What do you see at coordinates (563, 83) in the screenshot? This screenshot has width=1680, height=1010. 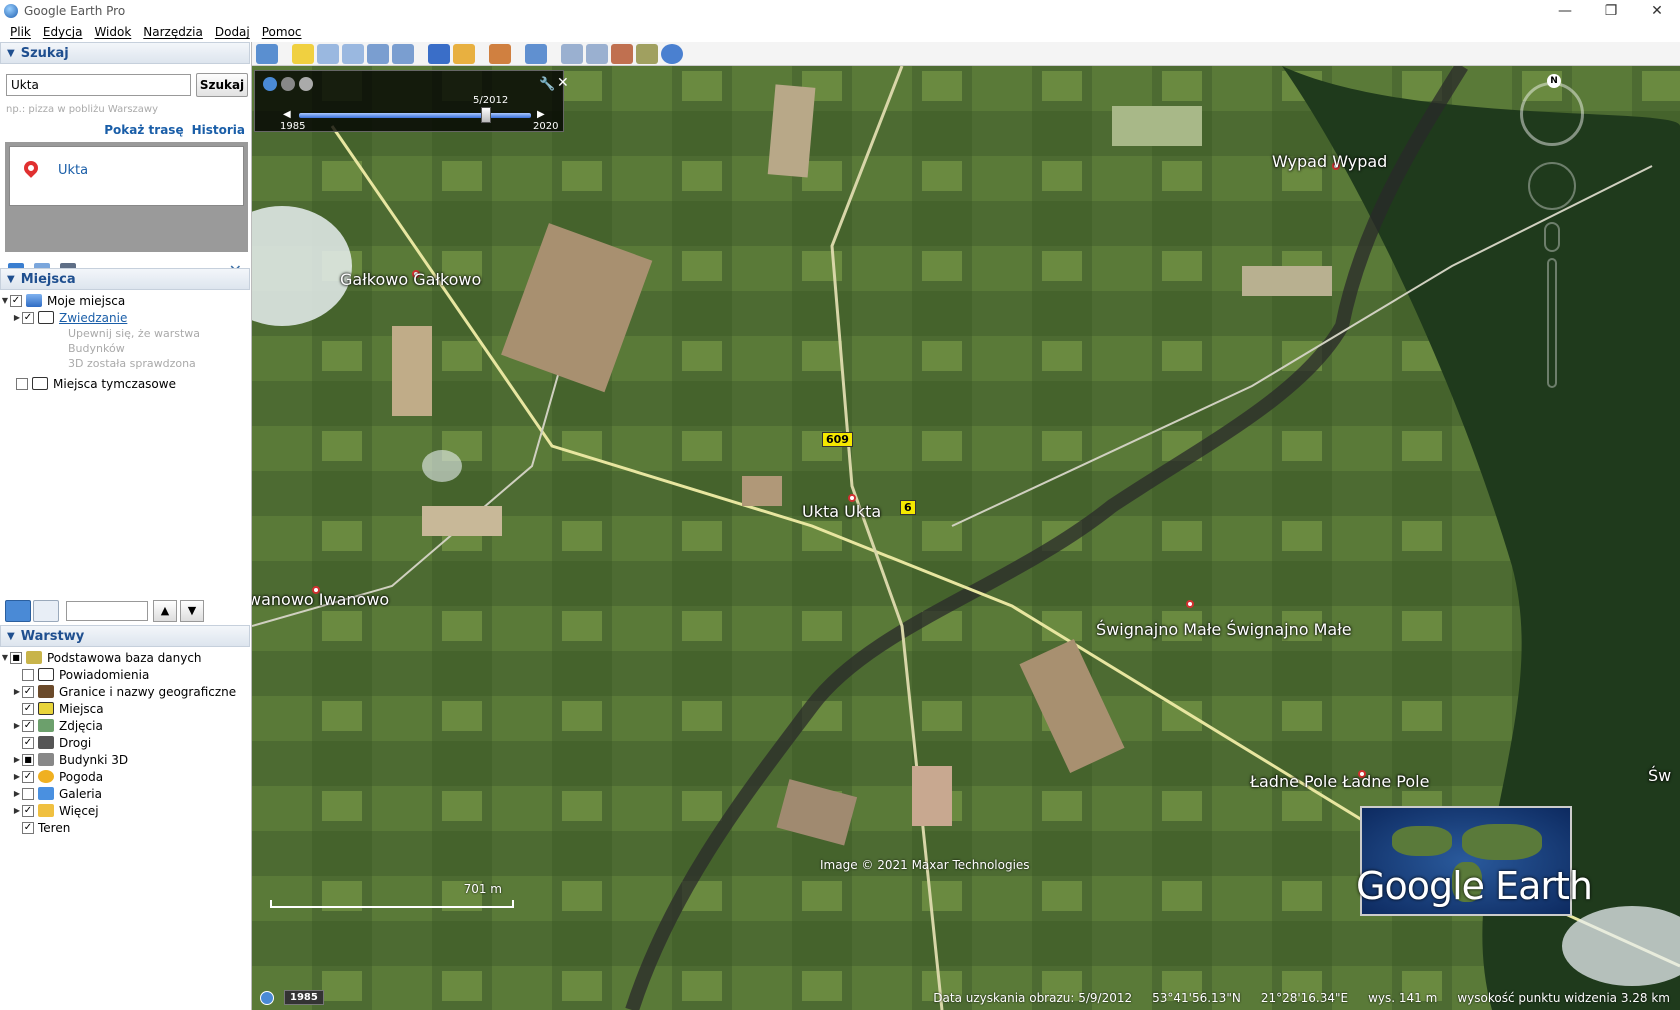 I see `close-slider-icon: ✕` at bounding box center [563, 83].